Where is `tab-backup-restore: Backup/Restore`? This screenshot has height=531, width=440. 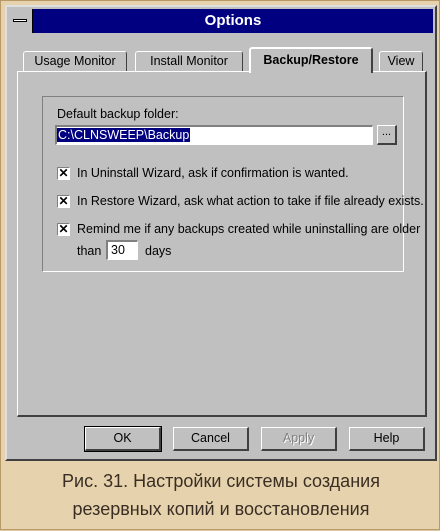 tab-backup-restore: Backup/Restore is located at coordinates (311, 60).